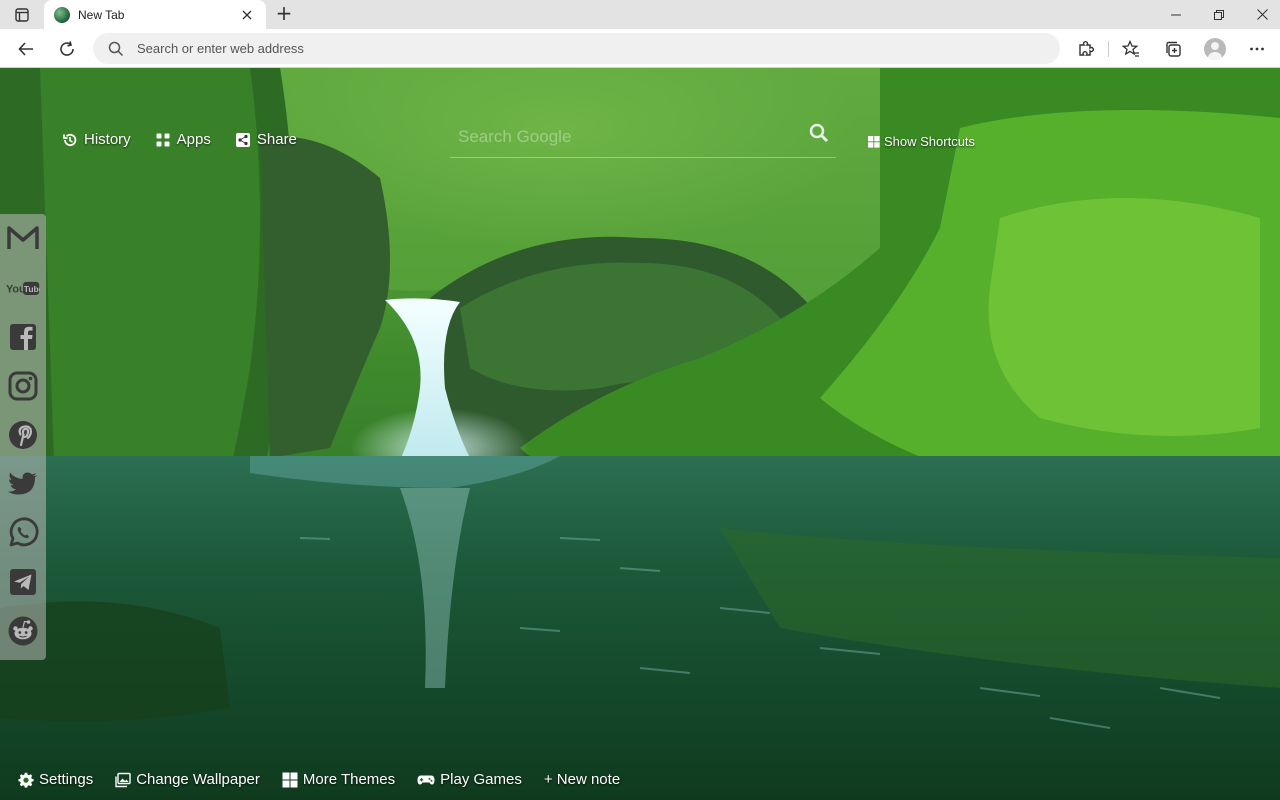 This screenshot has width=1280, height=800. What do you see at coordinates (640, 14) in the screenshot?
I see `tab-strip: New Tab +` at bounding box center [640, 14].